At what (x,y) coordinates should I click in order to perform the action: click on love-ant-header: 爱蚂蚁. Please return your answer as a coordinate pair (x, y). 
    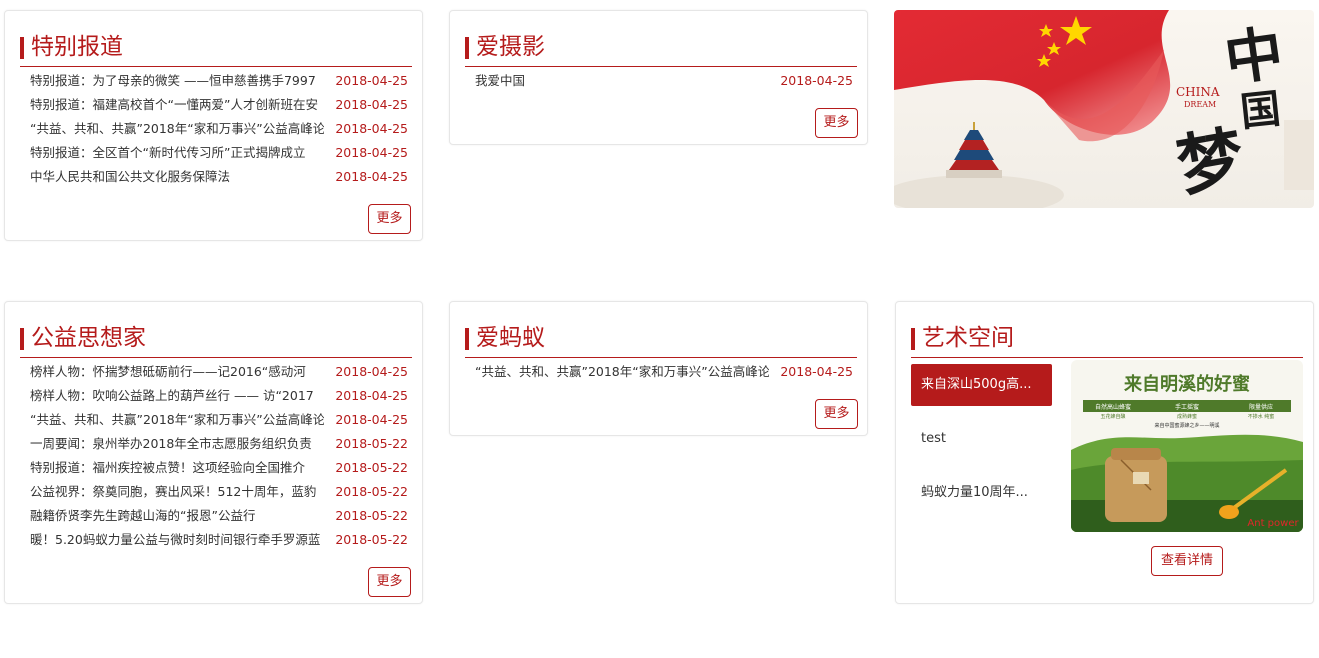
    Looking at the image, I should click on (661, 335).